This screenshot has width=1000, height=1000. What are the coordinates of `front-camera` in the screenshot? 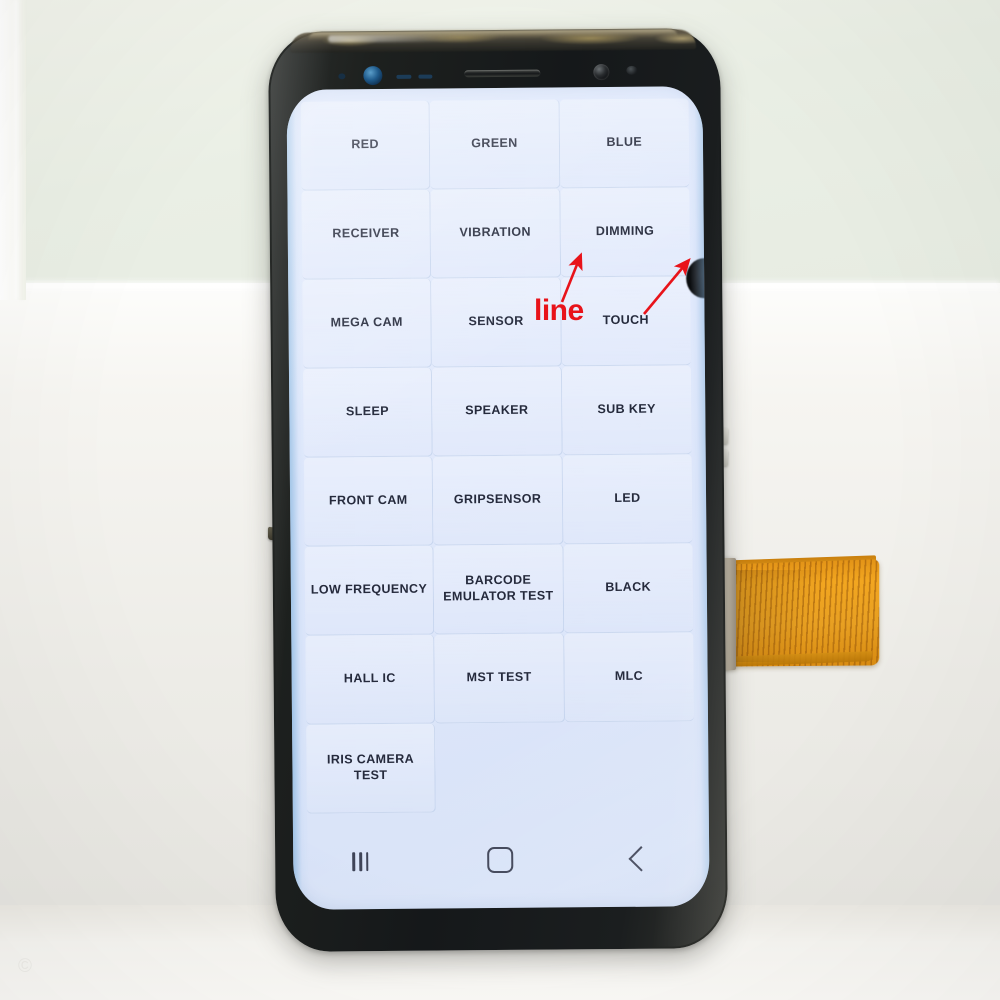 It's located at (601, 72).